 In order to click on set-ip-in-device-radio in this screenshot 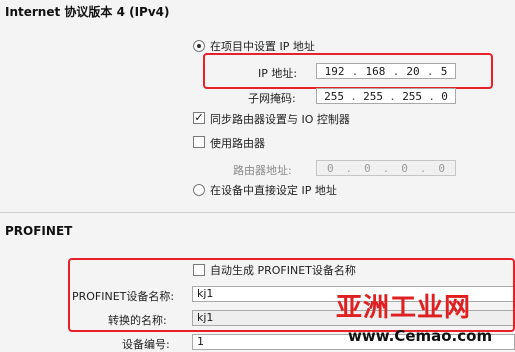, I will do `click(199, 190)`.